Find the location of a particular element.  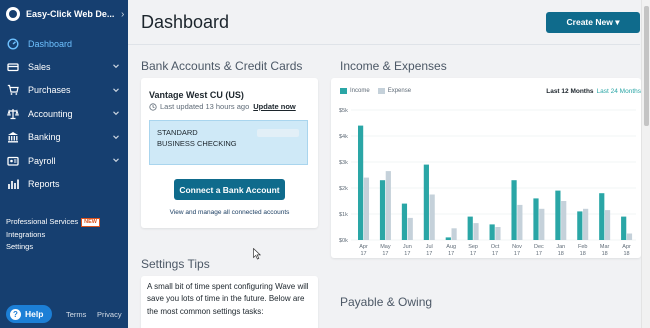

chart-legend: Income Expense is located at coordinates (379, 91).